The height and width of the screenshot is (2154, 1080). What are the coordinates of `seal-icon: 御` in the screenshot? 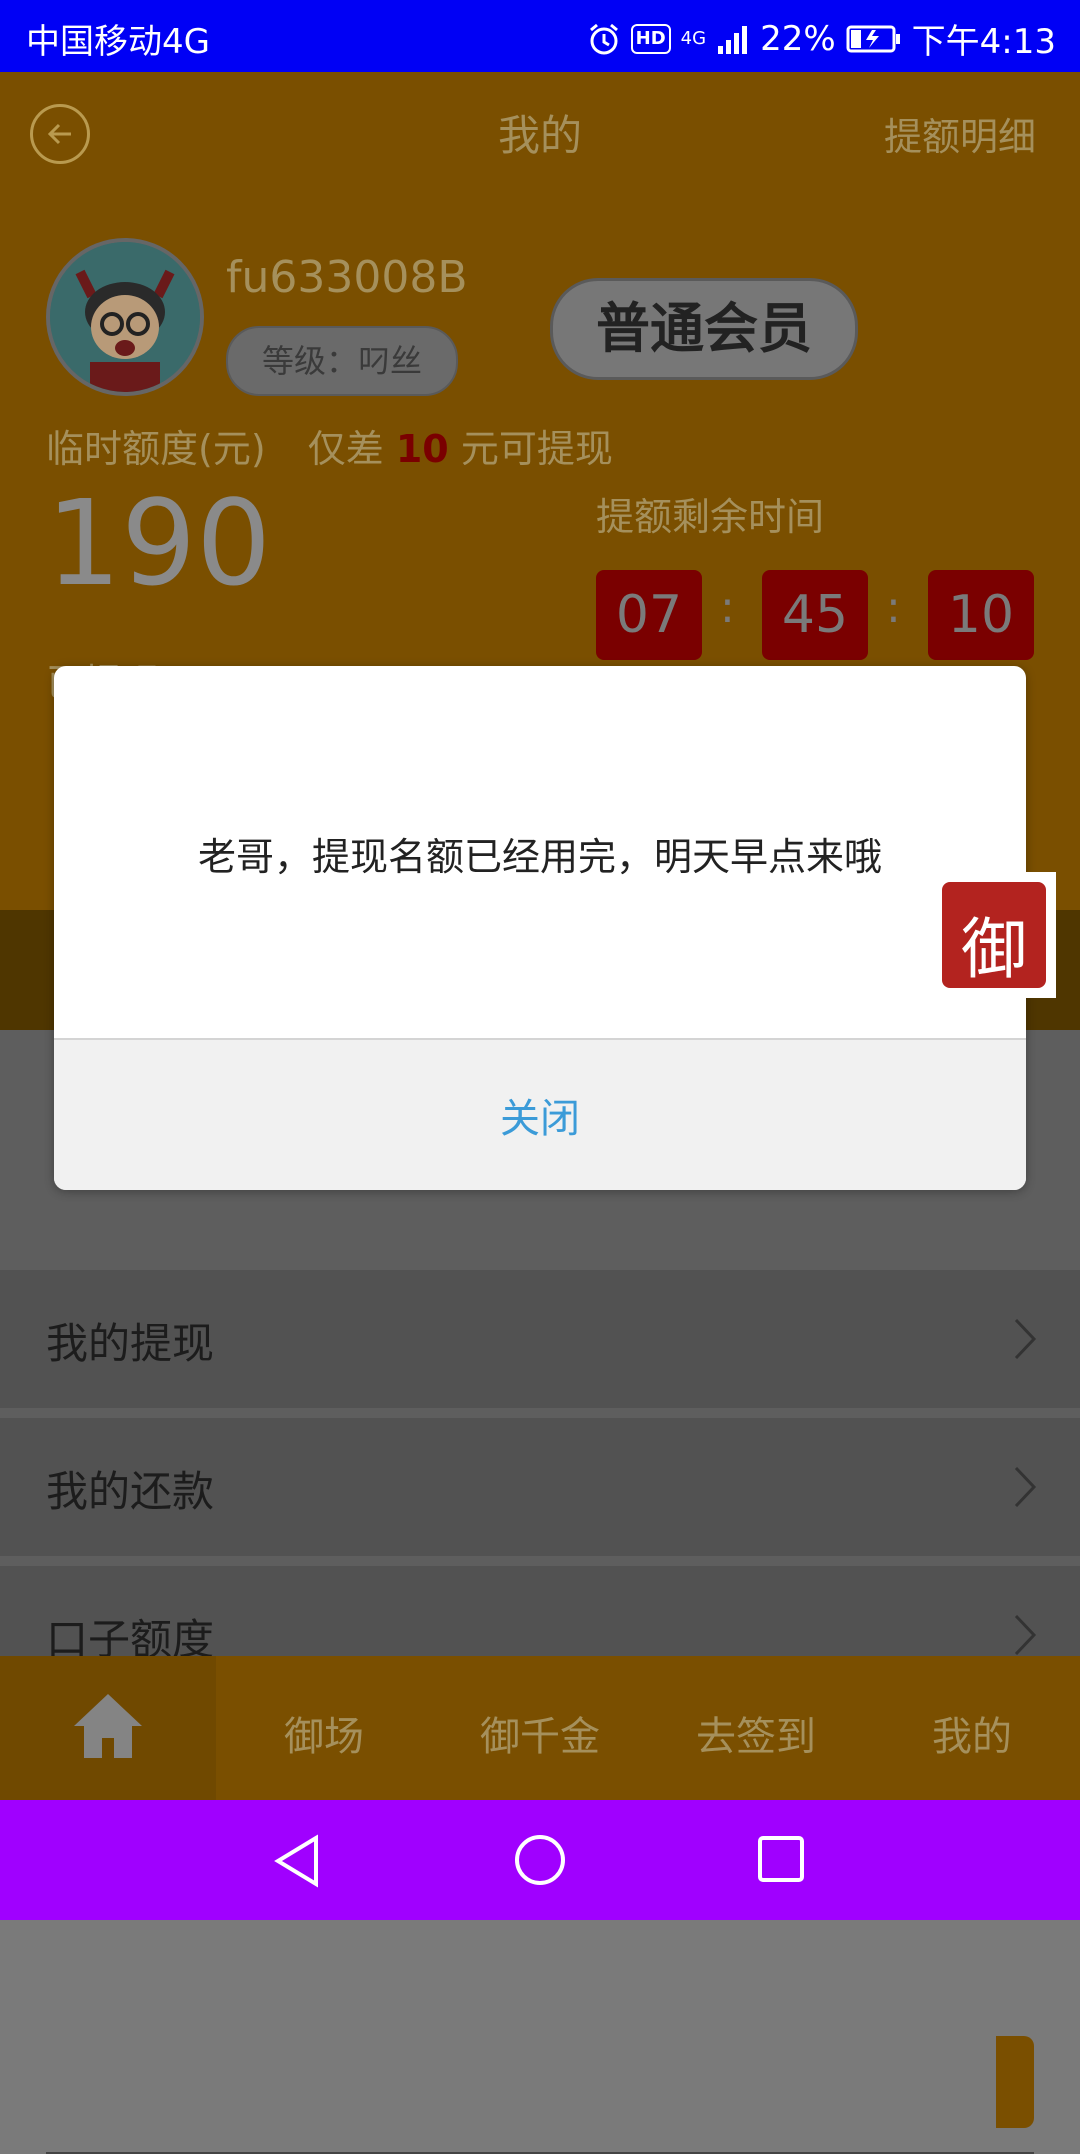 It's located at (994, 935).